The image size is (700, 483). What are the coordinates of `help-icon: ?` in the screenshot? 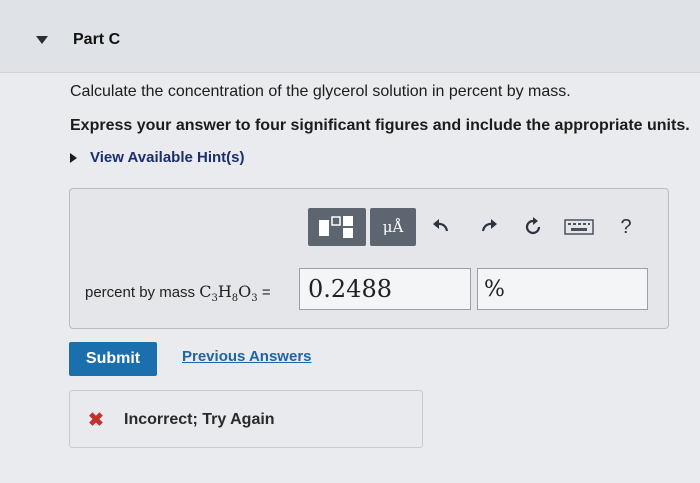 It's located at (626, 227).